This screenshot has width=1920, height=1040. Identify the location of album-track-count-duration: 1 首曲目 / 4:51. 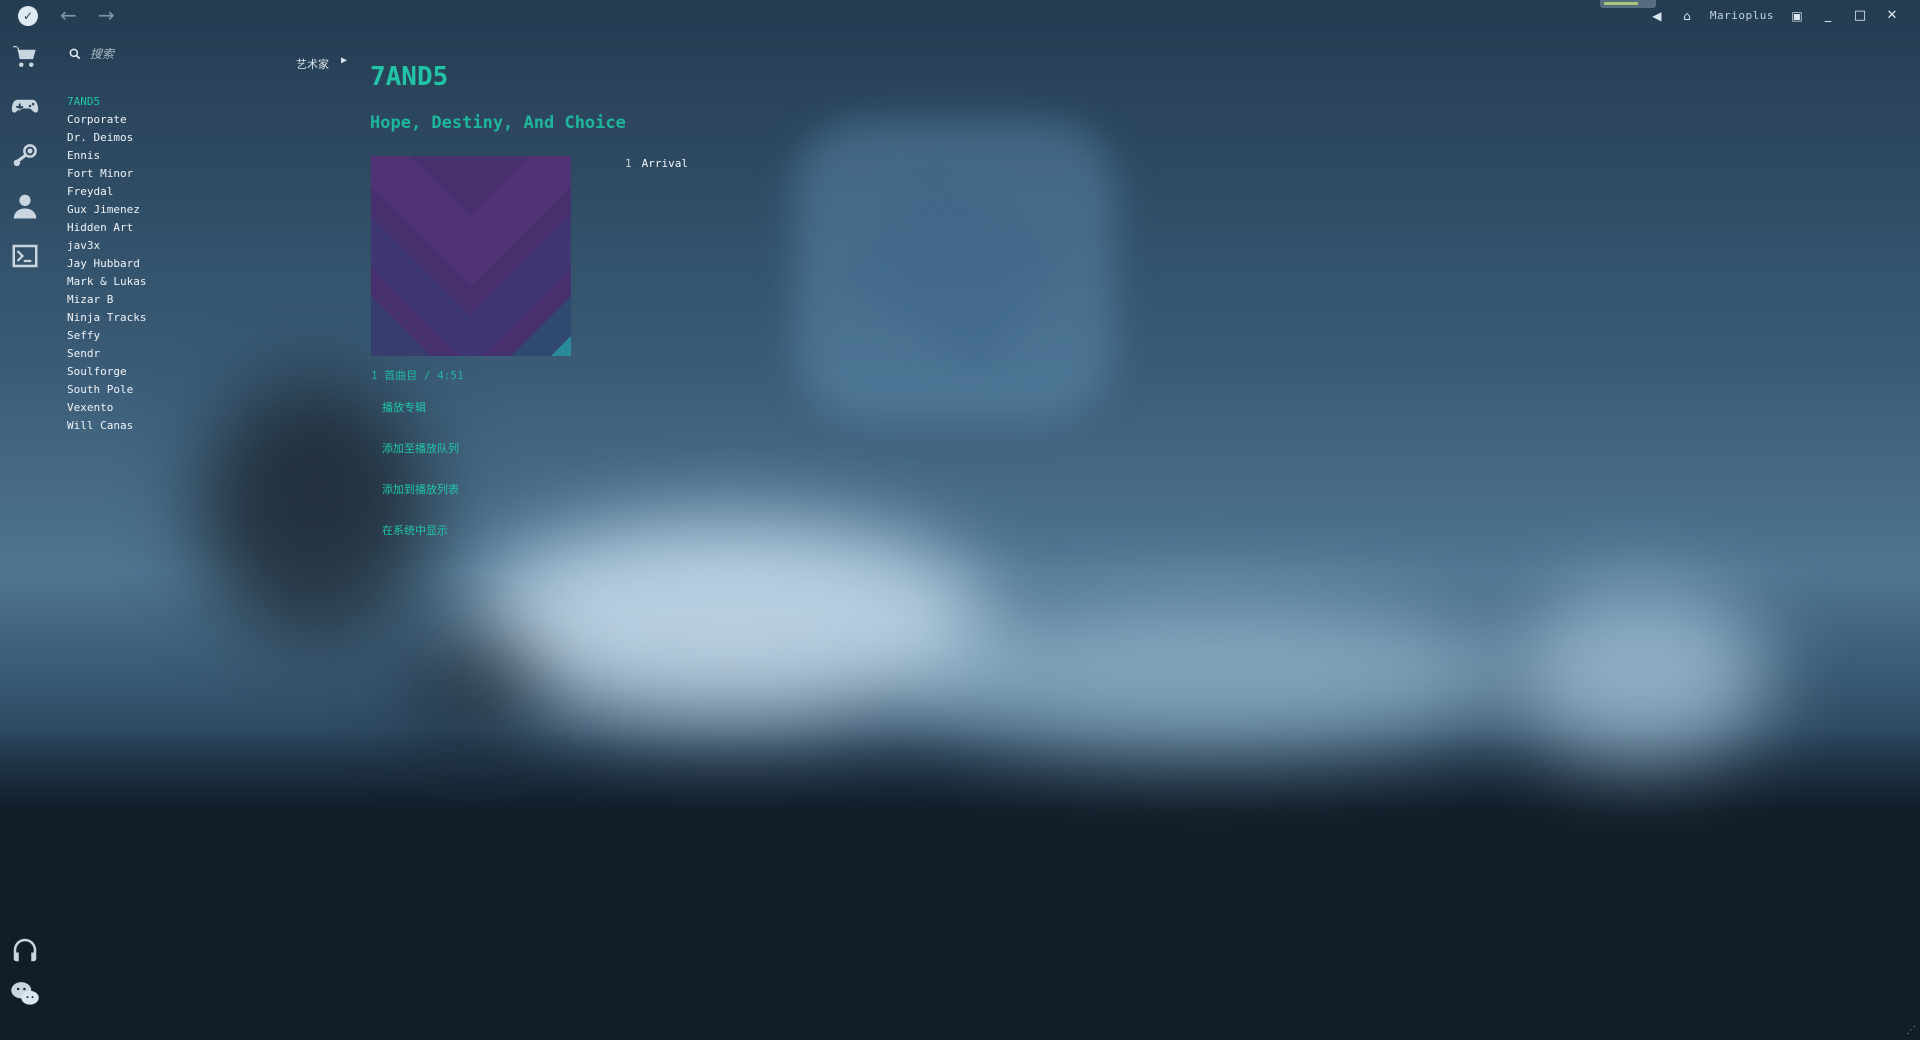
(417, 375).